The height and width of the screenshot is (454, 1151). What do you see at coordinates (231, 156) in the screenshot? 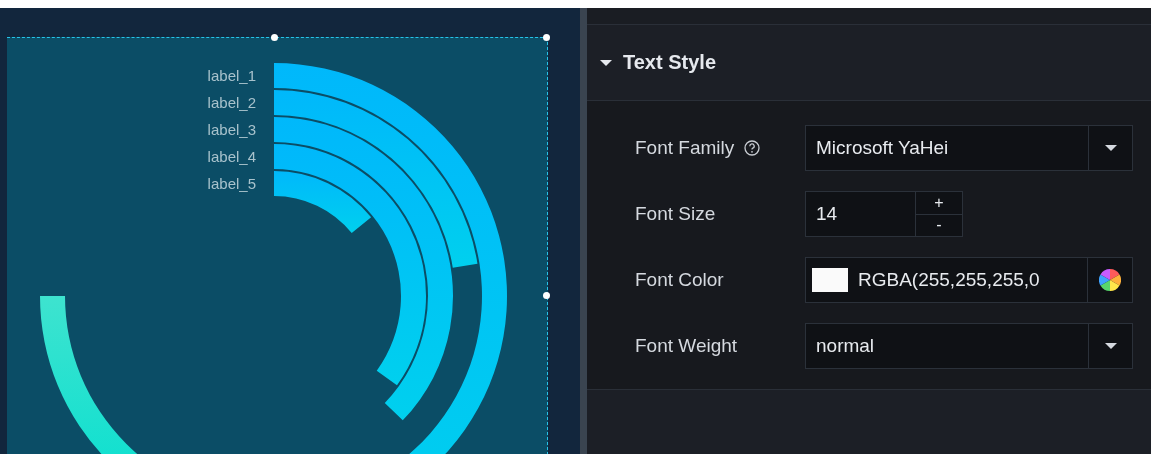
I see `chart-label: label_4` at bounding box center [231, 156].